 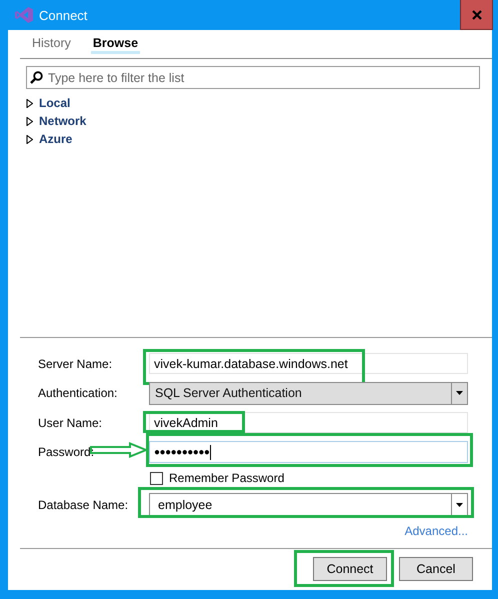 I want to click on field-label: Server Name:, so click(x=76, y=363).